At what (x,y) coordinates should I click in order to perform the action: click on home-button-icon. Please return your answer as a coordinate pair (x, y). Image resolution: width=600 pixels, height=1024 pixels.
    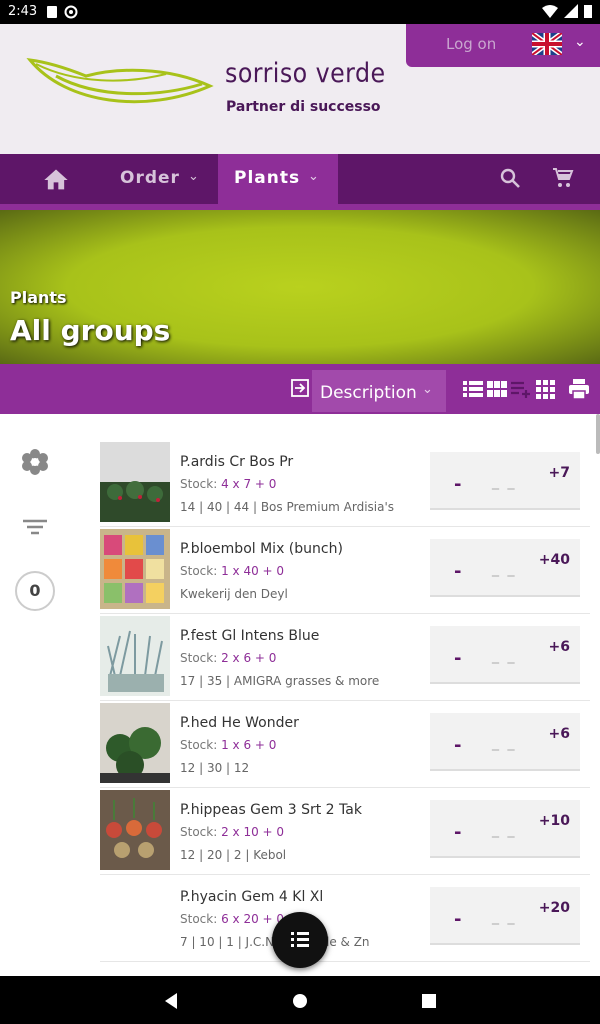
    Looking at the image, I should click on (300, 1001).